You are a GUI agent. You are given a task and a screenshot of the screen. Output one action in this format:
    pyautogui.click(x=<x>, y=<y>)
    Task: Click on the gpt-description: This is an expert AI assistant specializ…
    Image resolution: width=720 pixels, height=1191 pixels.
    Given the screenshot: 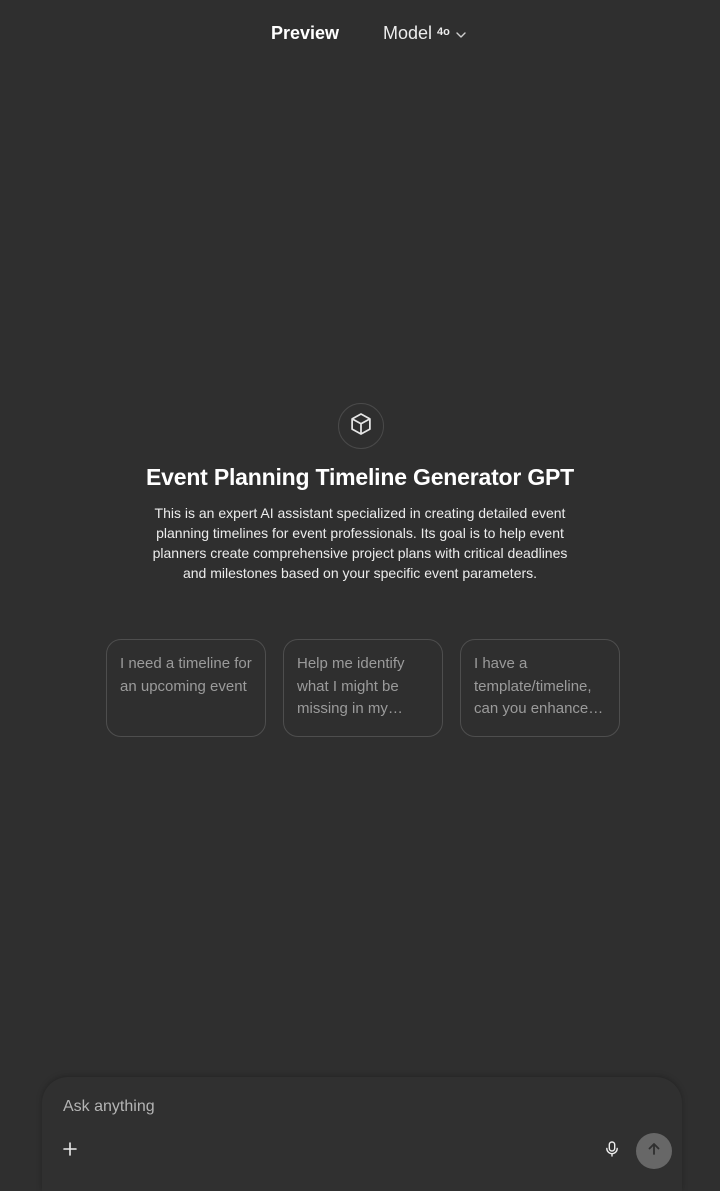 What is the action you would take?
    pyautogui.click(x=360, y=543)
    